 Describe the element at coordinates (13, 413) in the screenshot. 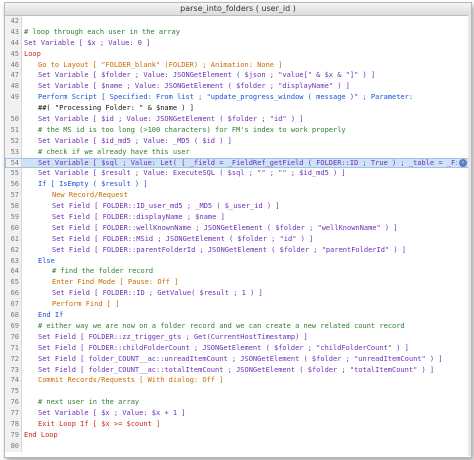

I see `line-number: 77` at that location.